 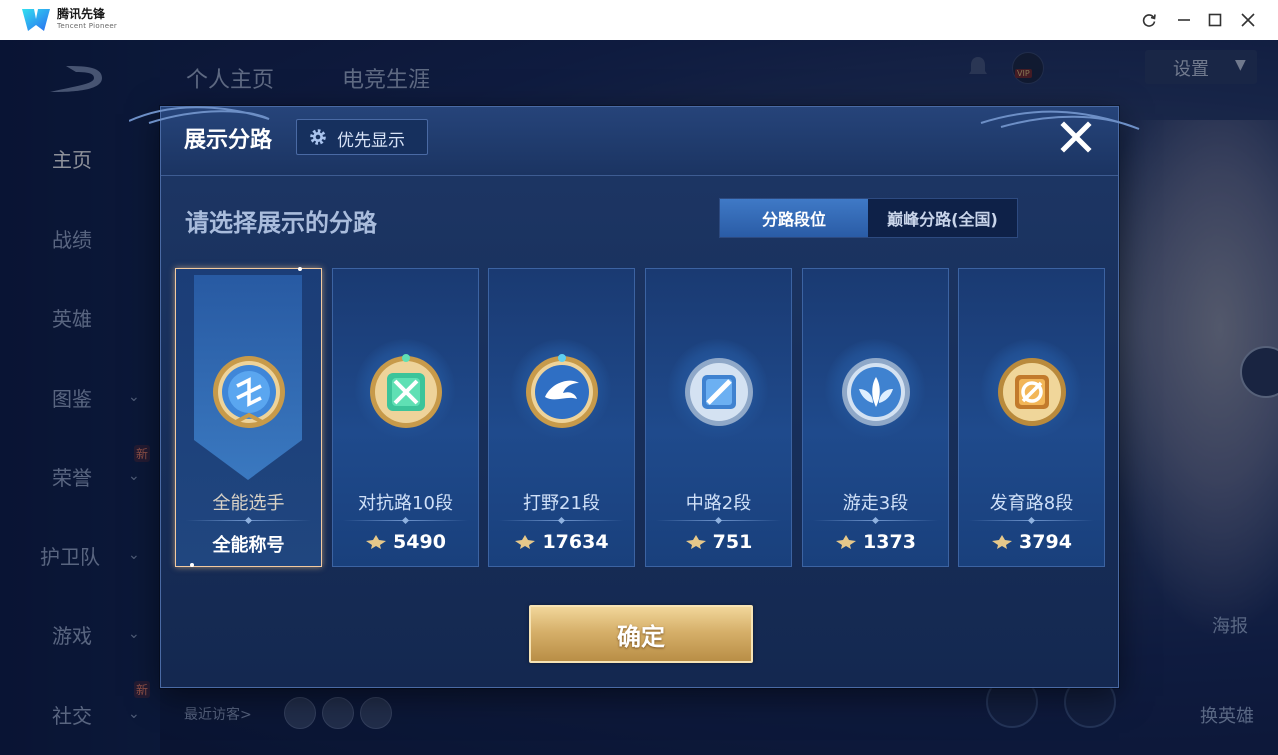 I want to click on refresh-button, so click(x=1149, y=20).